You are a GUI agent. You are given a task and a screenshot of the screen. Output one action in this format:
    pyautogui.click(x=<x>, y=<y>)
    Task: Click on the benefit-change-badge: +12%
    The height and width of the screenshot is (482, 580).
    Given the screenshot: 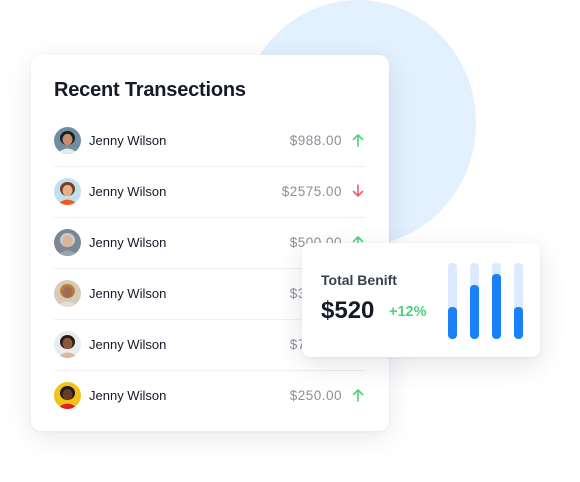 What is the action you would take?
    pyautogui.click(x=408, y=312)
    